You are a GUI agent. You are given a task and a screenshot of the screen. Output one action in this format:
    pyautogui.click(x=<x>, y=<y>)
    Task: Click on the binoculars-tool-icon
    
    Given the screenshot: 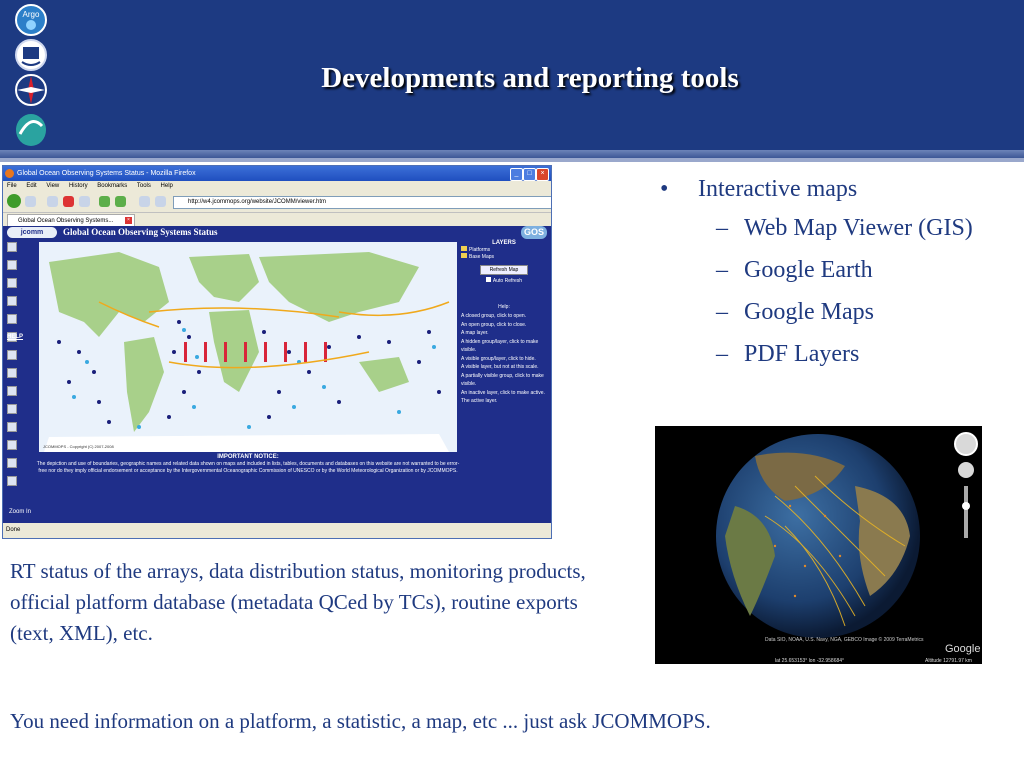 What is the action you would take?
    pyautogui.click(x=12, y=391)
    